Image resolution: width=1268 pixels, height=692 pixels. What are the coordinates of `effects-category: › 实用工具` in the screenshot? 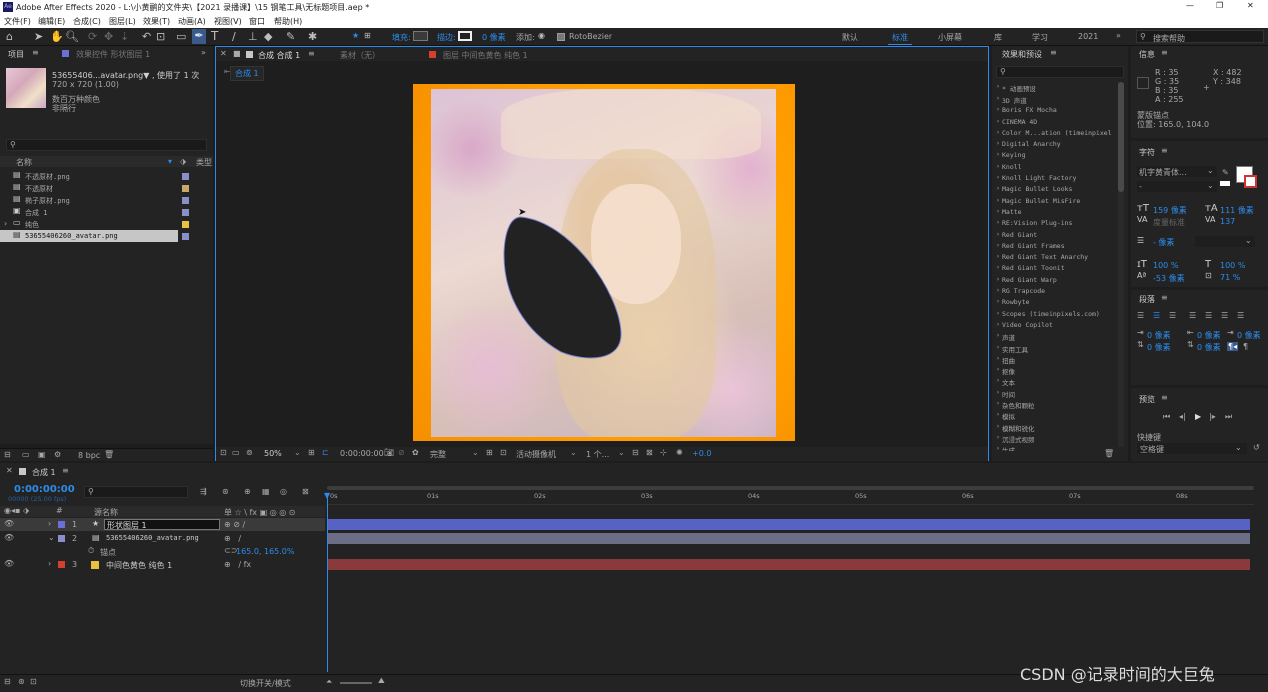 It's located at (1054, 348).